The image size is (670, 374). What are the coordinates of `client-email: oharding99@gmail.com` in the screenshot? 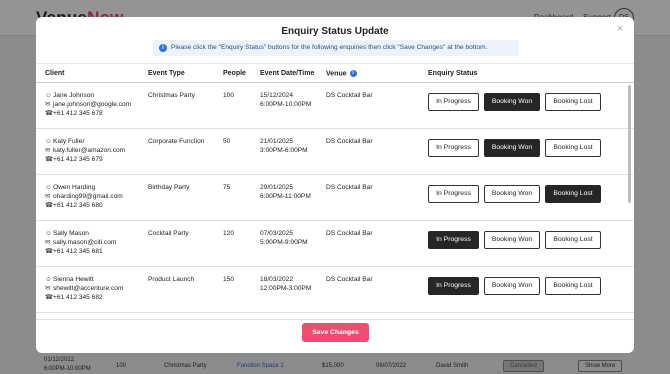 It's located at (88, 196).